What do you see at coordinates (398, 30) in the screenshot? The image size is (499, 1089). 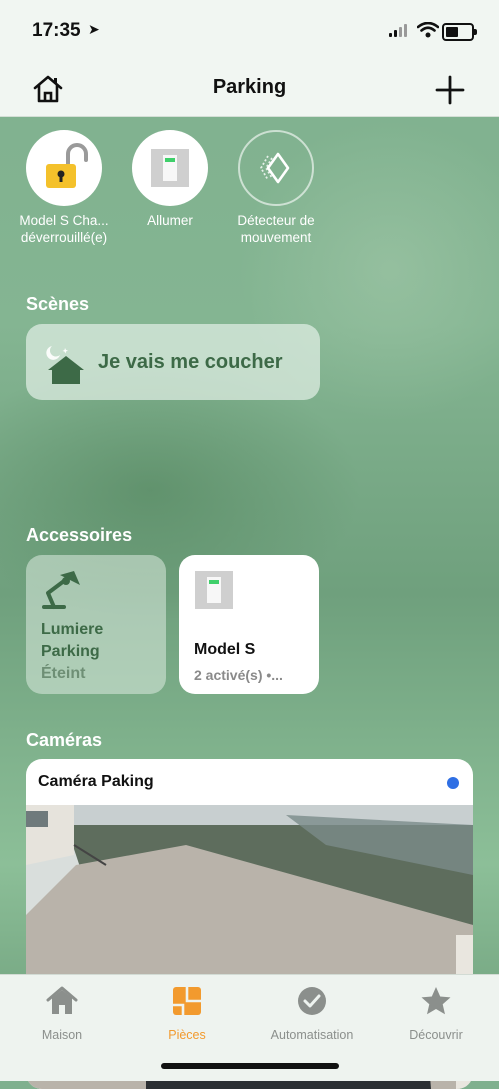 I see `cellular-signal-icon` at bounding box center [398, 30].